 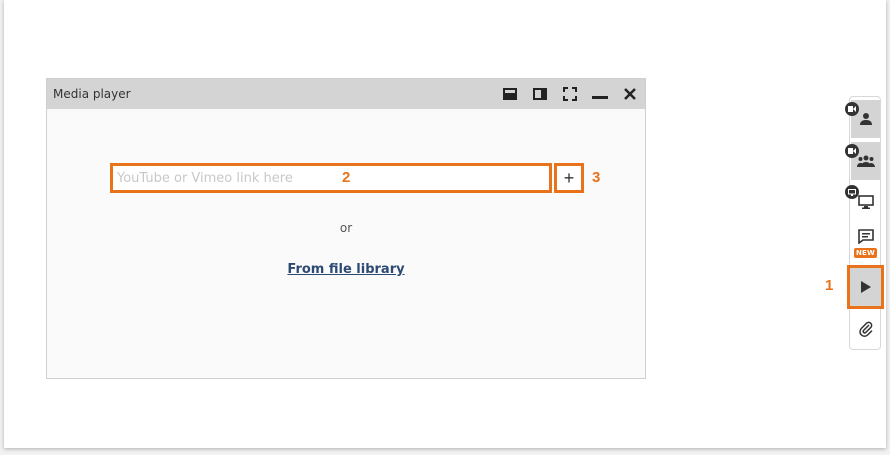 I want to click on fullscreen-button, so click(x=570, y=94).